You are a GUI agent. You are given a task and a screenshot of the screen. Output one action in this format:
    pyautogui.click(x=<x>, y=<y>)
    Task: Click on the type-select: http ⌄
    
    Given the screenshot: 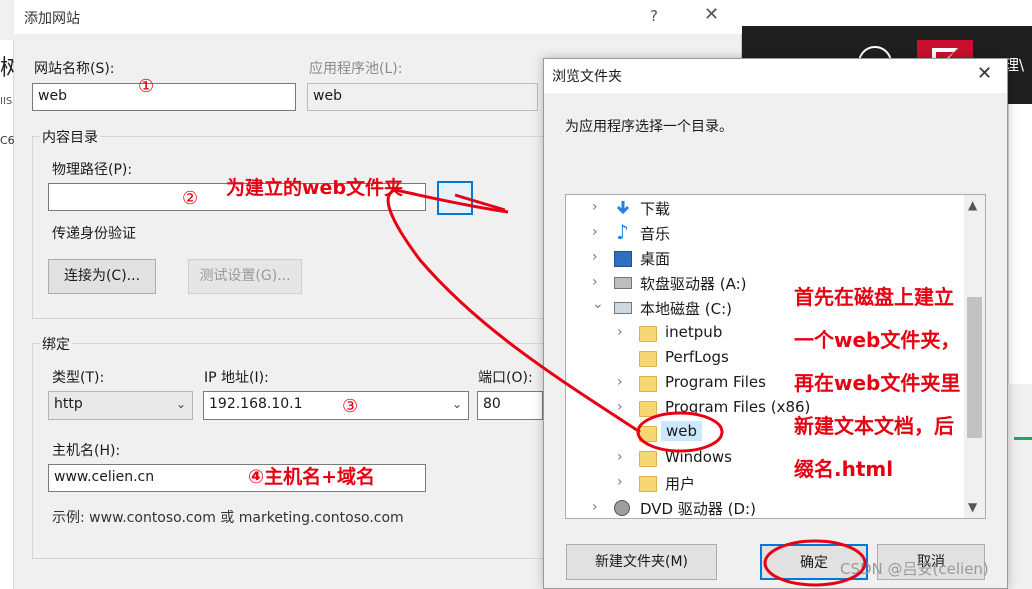 What is the action you would take?
    pyautogui.click(x=120, y=405)
    